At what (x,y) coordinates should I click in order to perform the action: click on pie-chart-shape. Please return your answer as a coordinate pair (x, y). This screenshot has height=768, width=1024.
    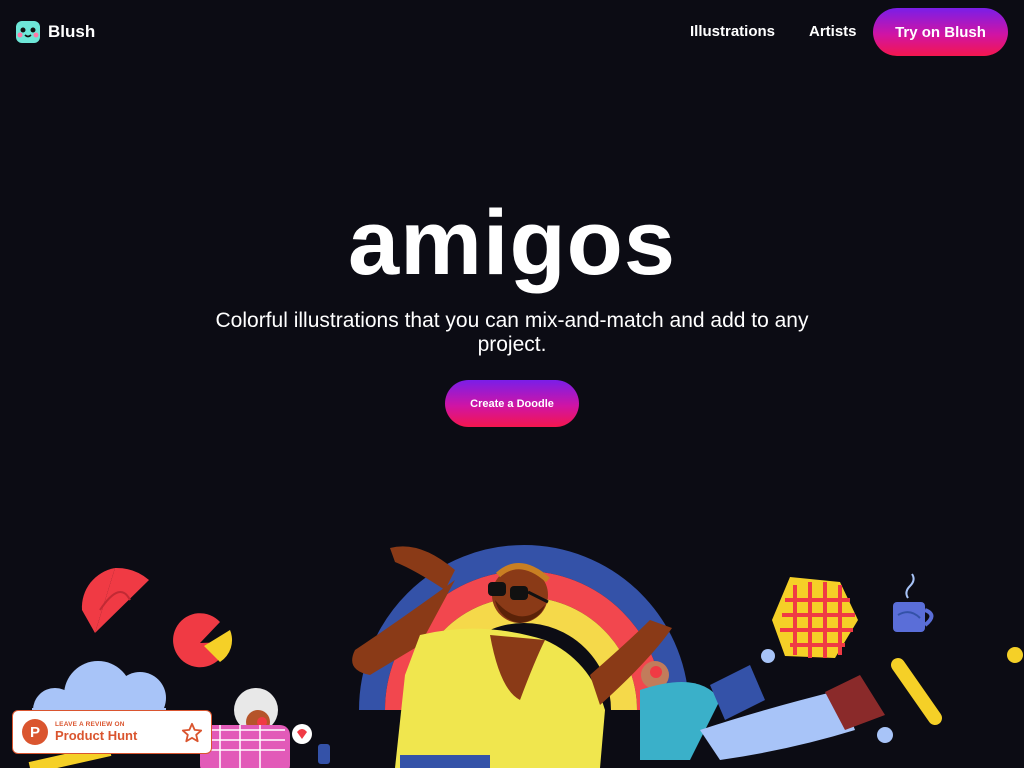
    Looking at the image, I should click on (203, 640).